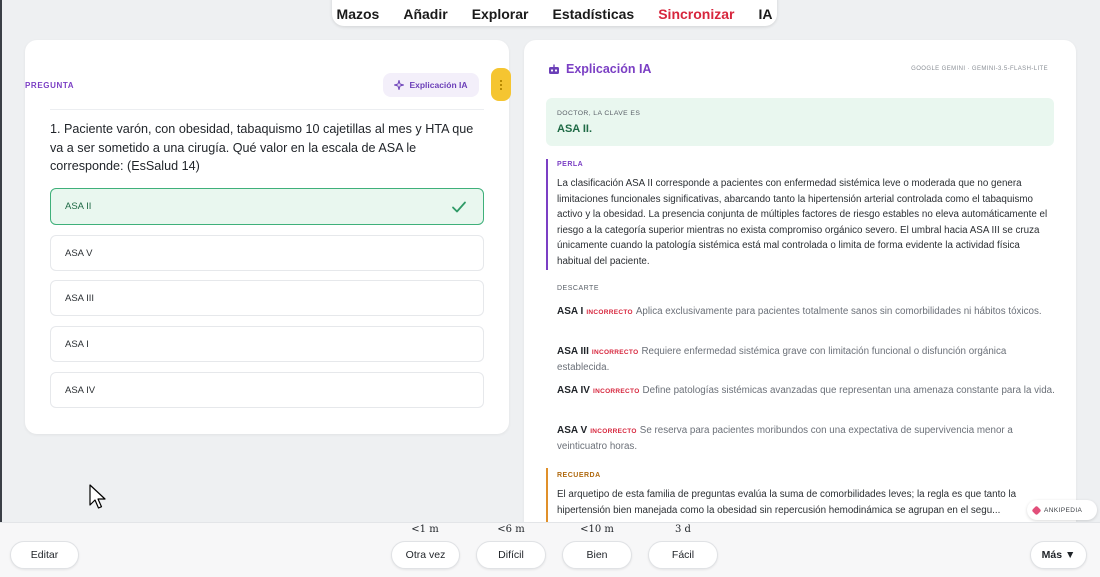  I want to click on nav-explorar: Explorar, so click(500, 11).